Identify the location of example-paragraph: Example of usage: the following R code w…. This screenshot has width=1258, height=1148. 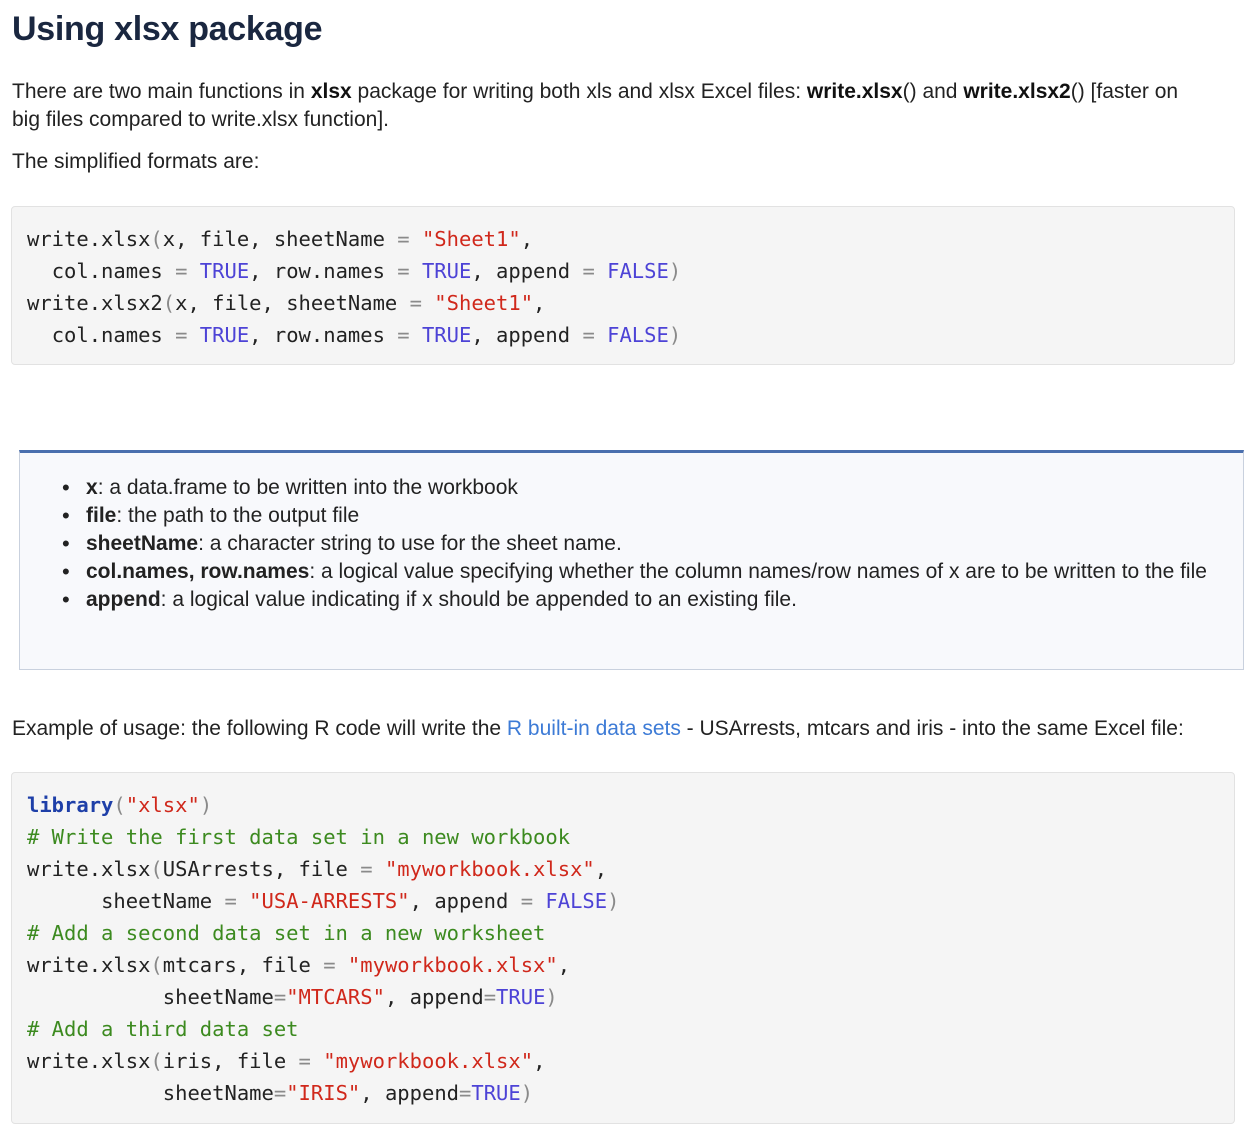
(598, 729).